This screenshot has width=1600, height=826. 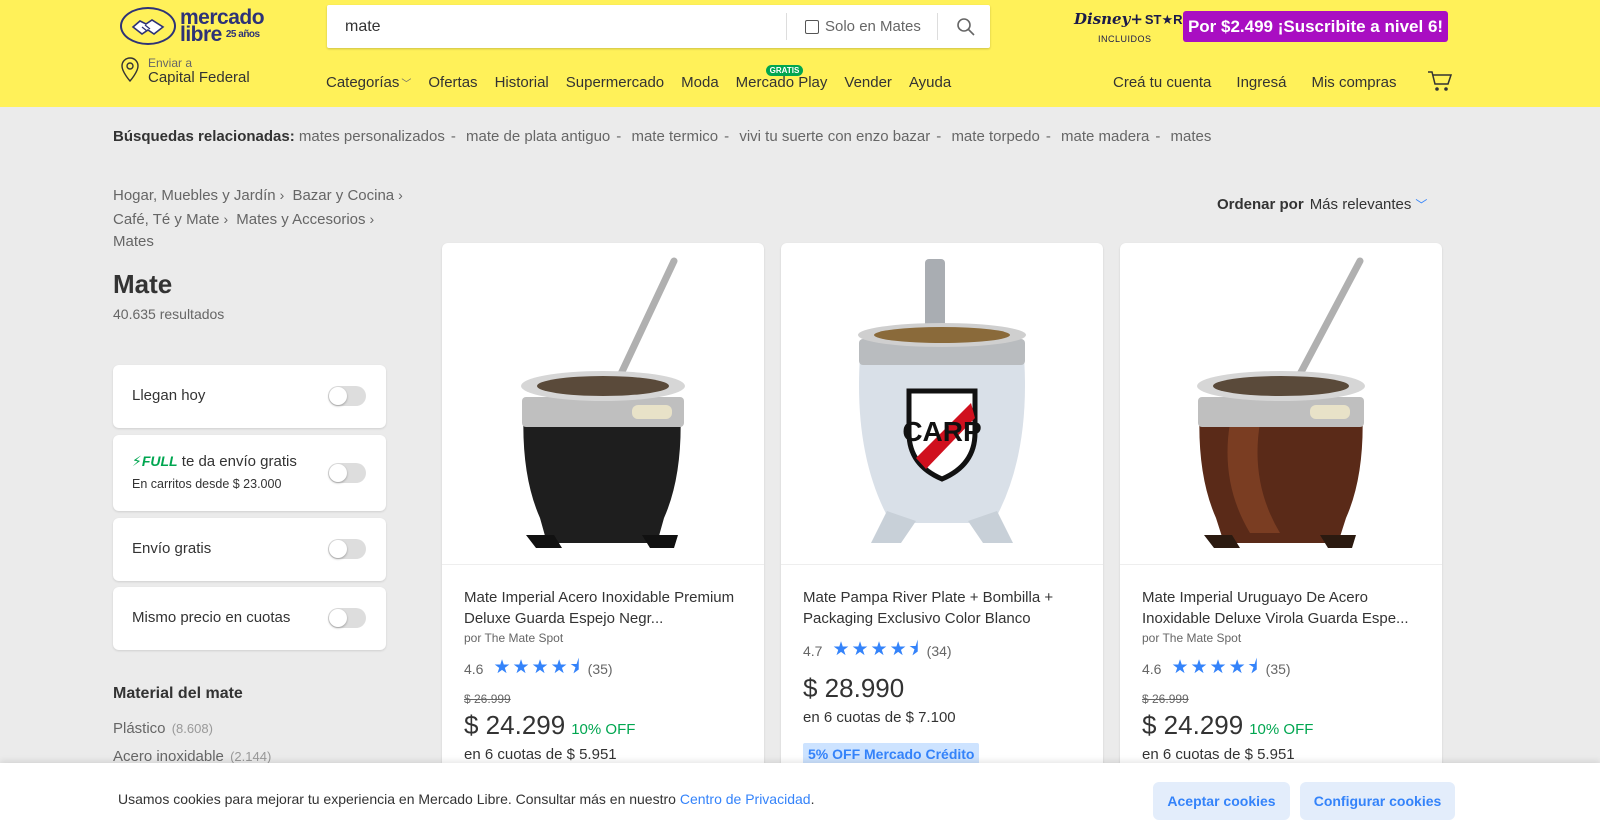 What do you see at coordinates (1191, 136) in the screenshot?
I see `related-link: mates` at bounding box center [1191, 136].